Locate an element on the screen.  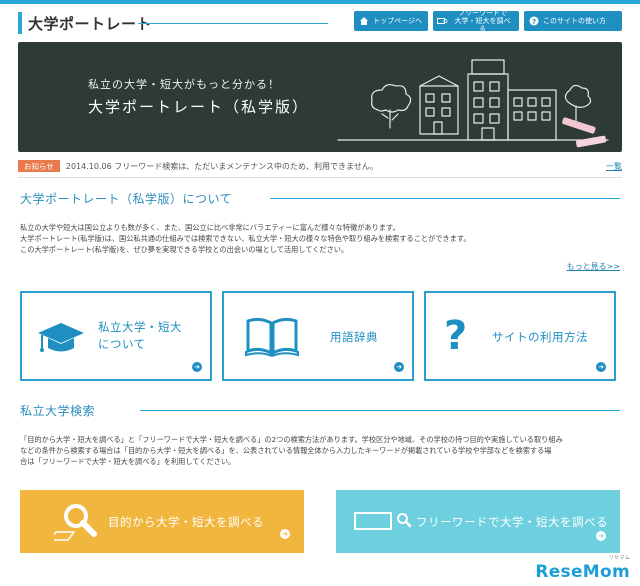
search-section-line is located at coordinates (380, 410).